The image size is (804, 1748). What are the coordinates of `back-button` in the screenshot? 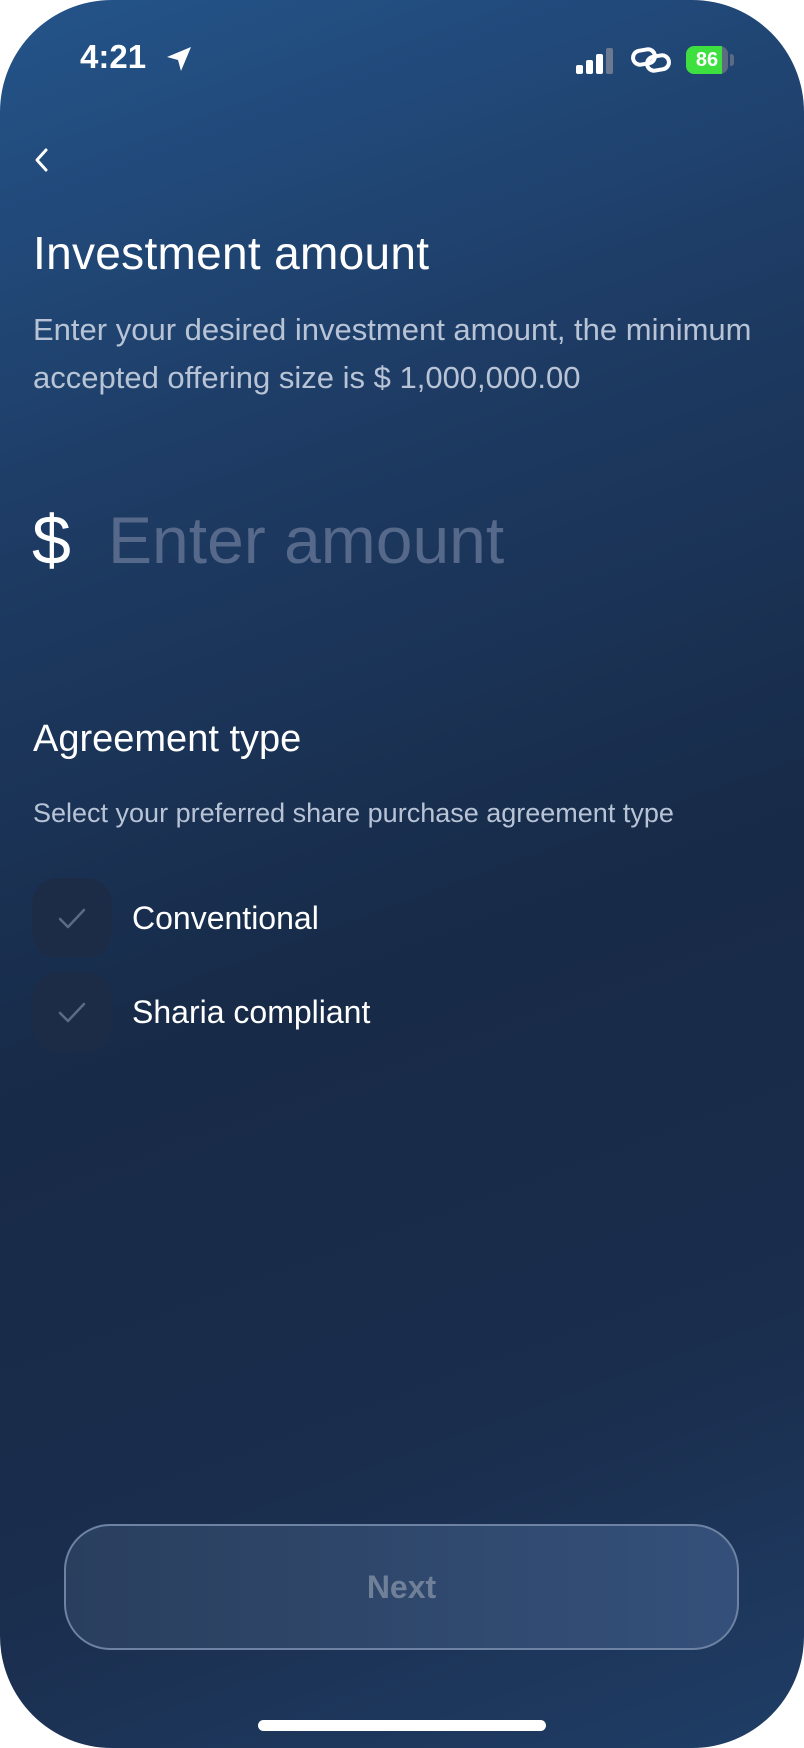 It's located at (42, 160).